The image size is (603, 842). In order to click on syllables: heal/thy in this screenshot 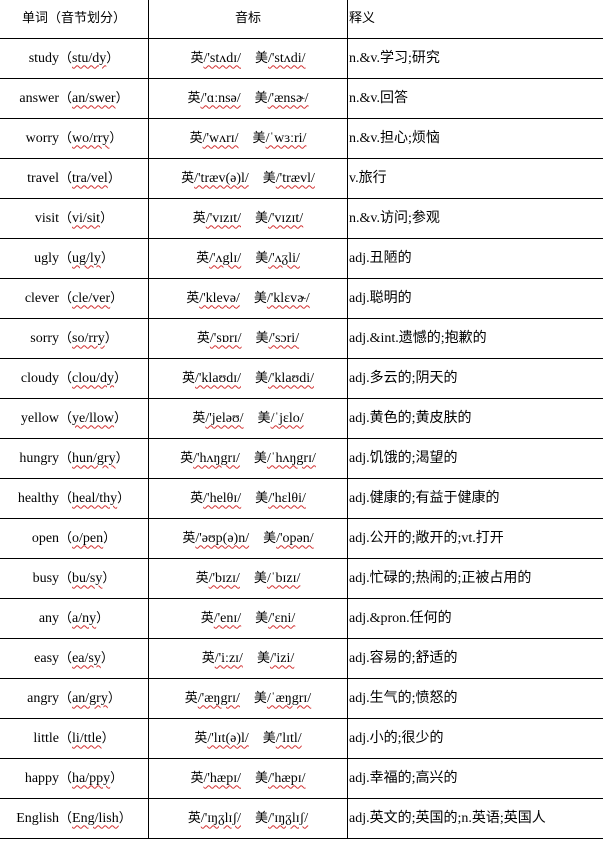, I will do `click(95, 498)`.